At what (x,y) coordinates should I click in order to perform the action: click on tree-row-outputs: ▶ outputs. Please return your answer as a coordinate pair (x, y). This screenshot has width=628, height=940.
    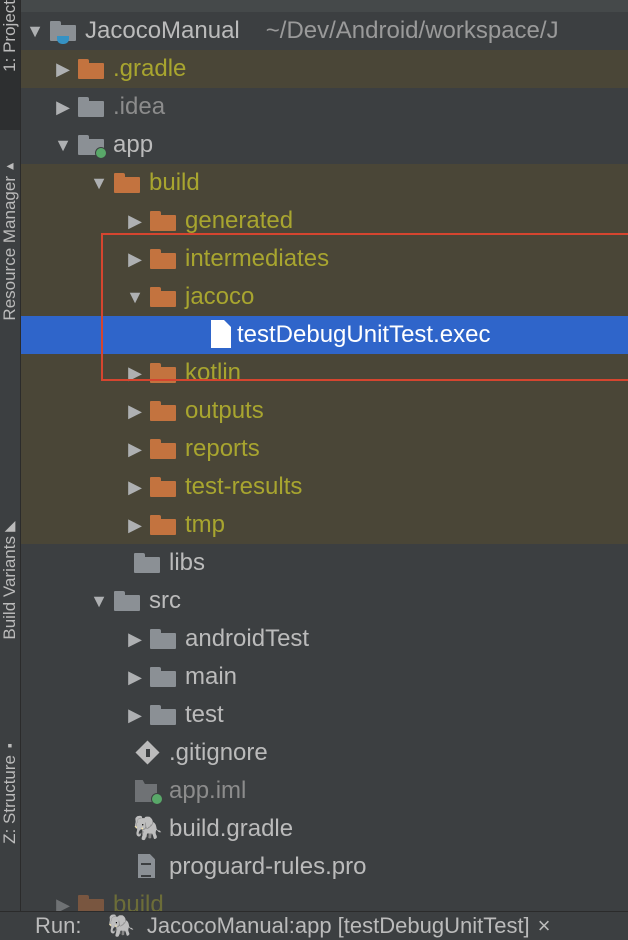
    Looking at the image, I should click on (324, 411).